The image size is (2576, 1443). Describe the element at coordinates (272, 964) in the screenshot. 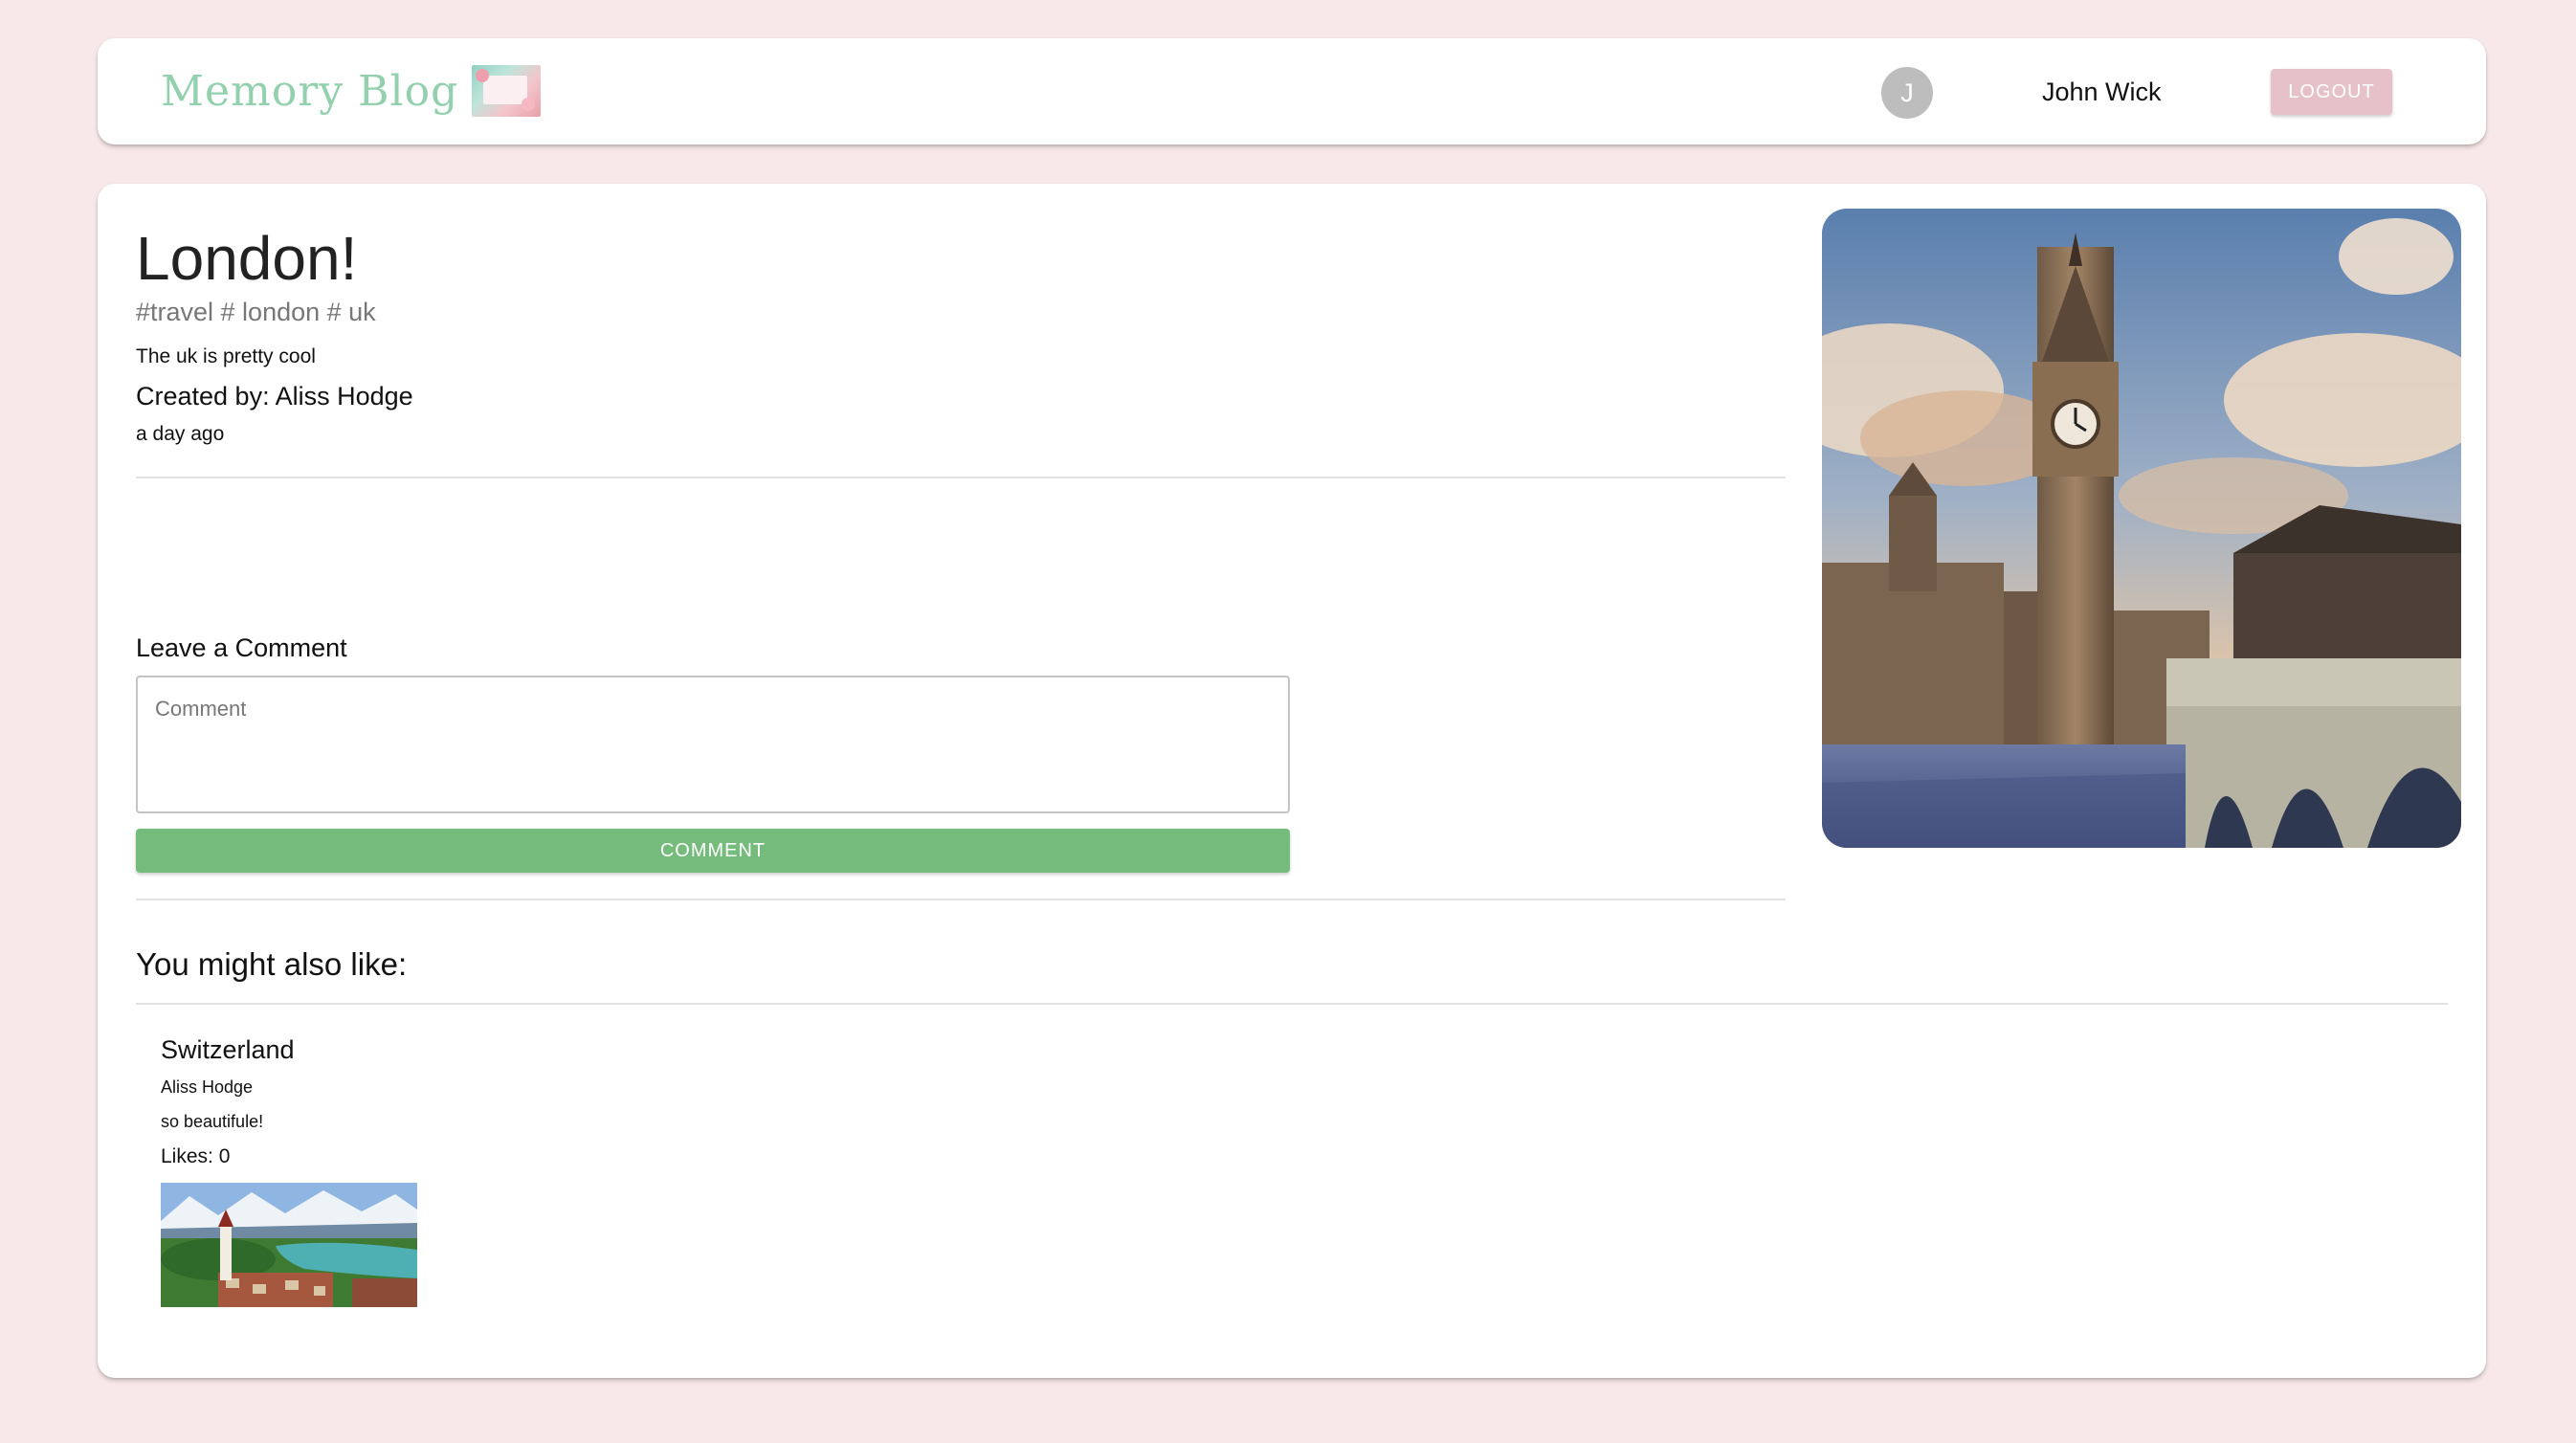

I see `recommendations-heading: You might also like:` at that location.